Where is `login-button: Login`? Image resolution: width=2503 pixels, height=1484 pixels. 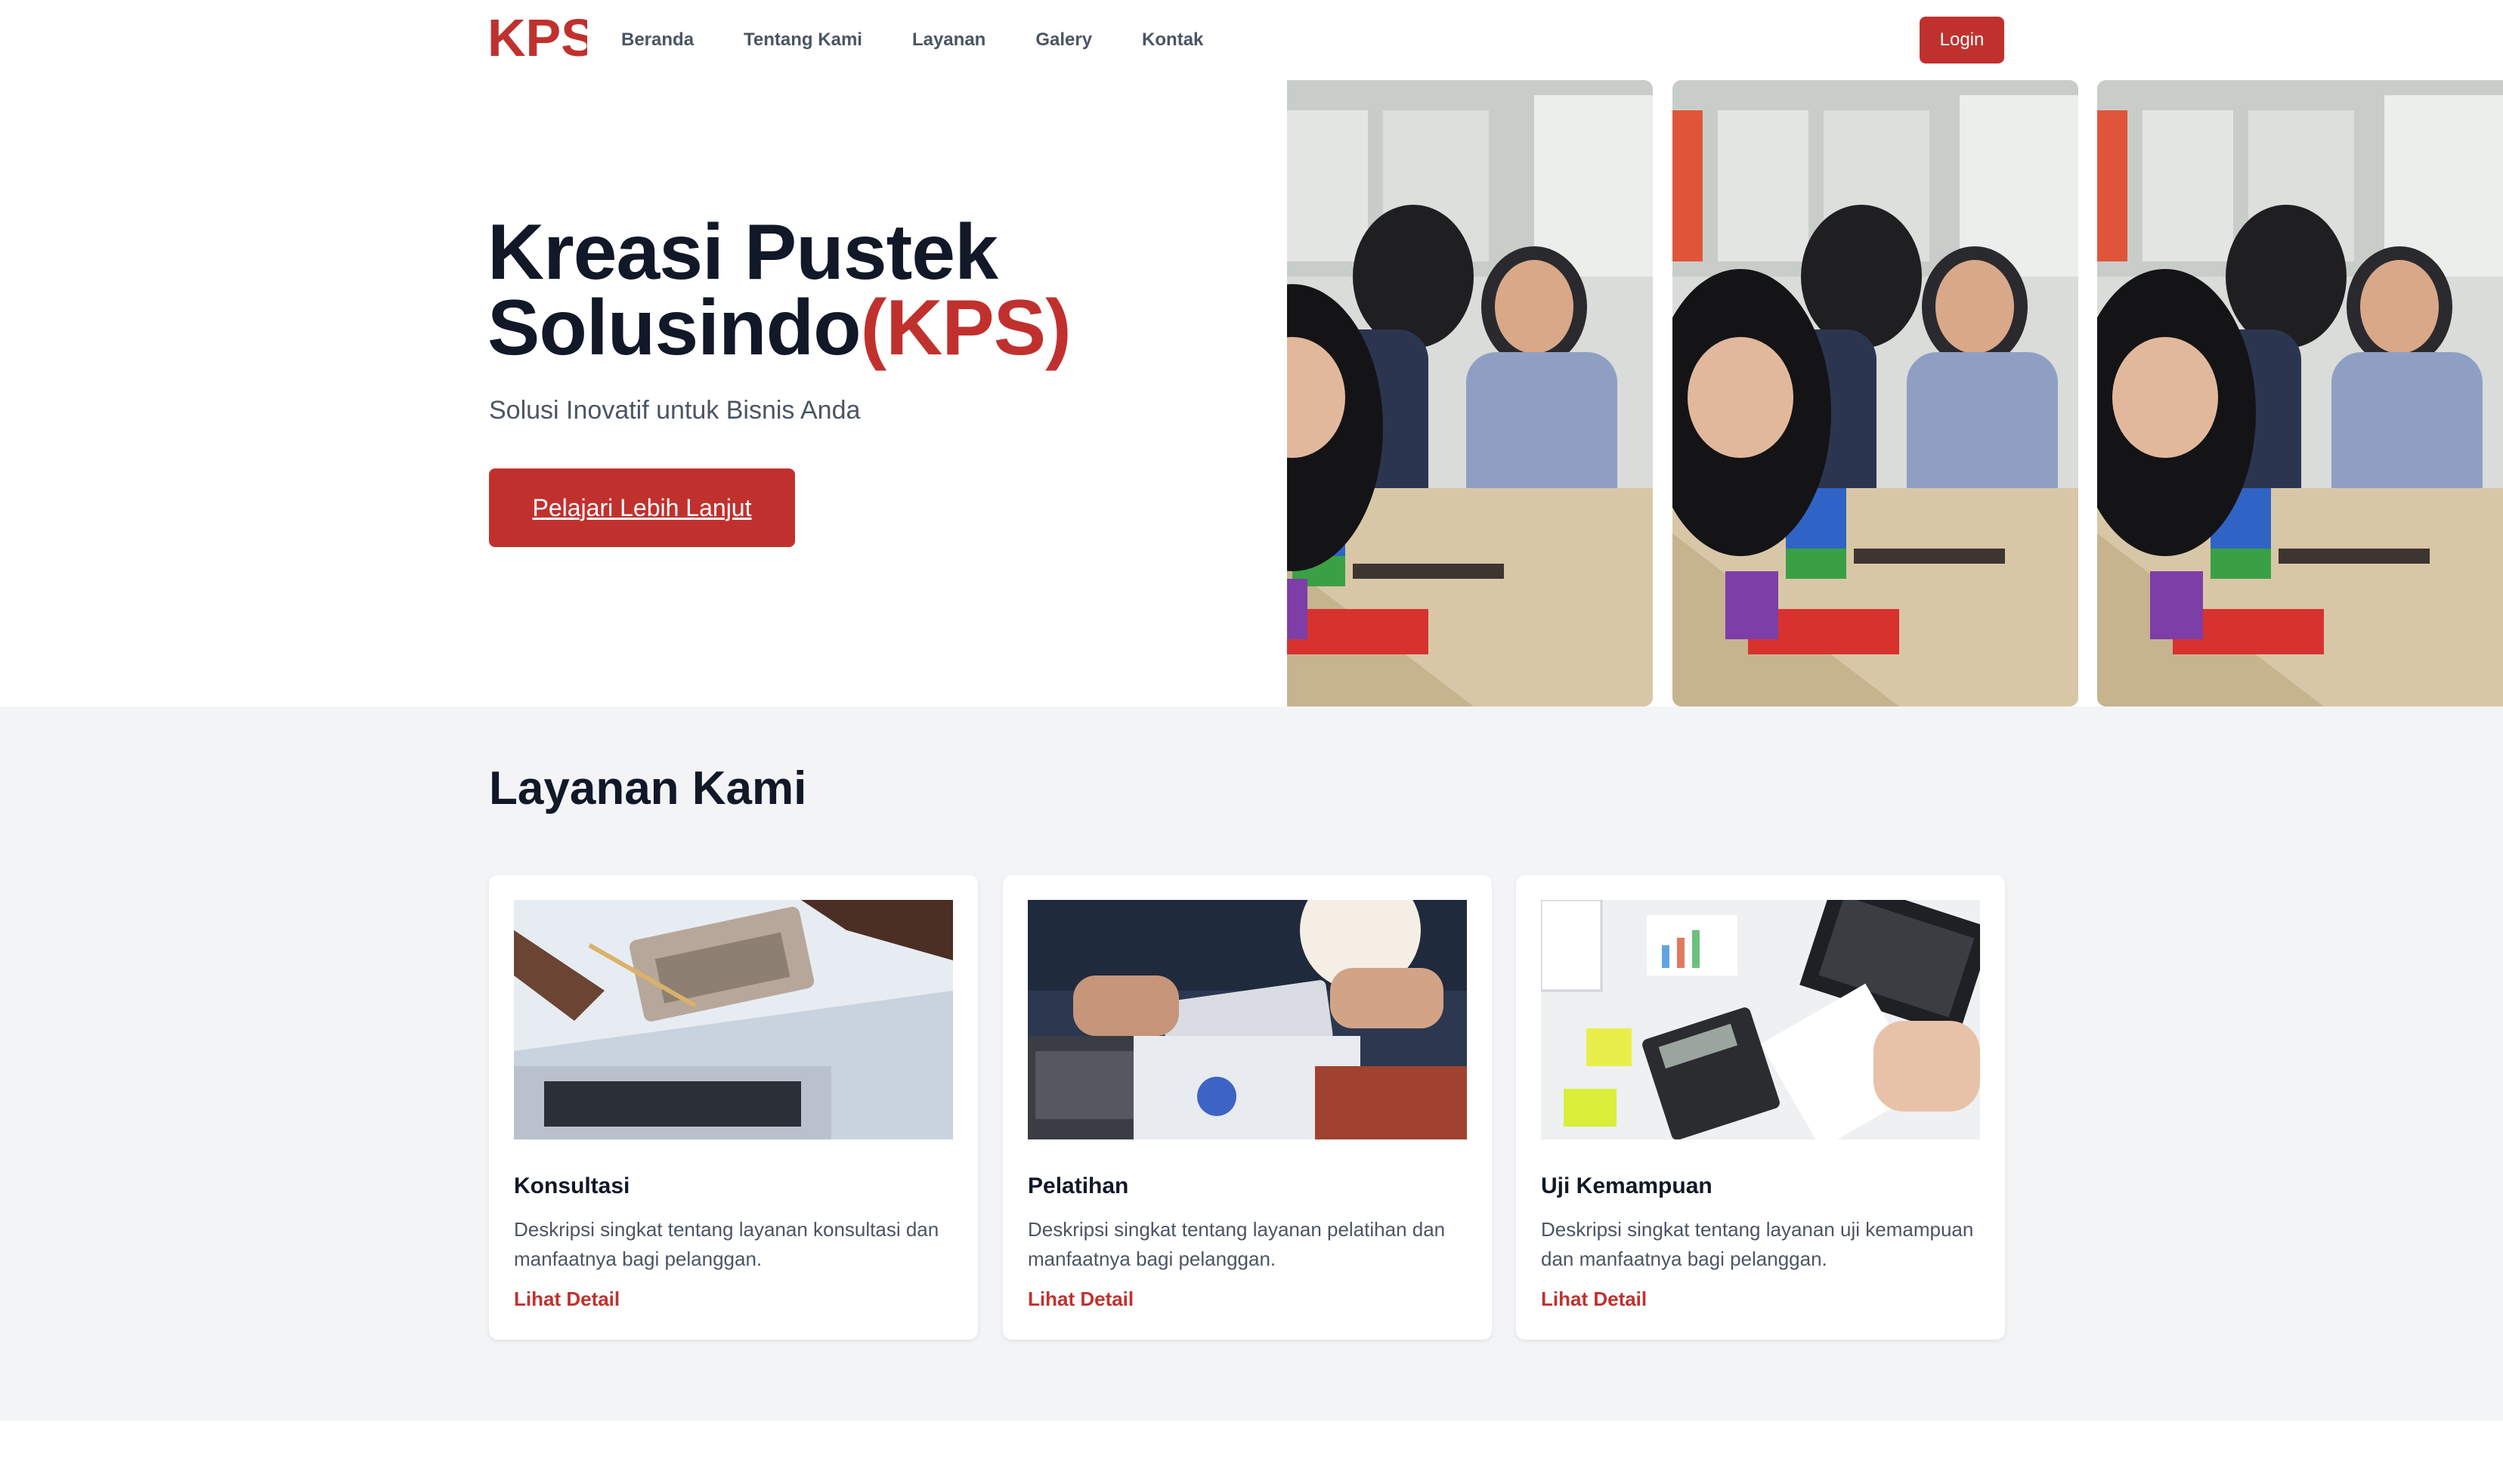
login-button: Login is located at coordinates (1962, 40).